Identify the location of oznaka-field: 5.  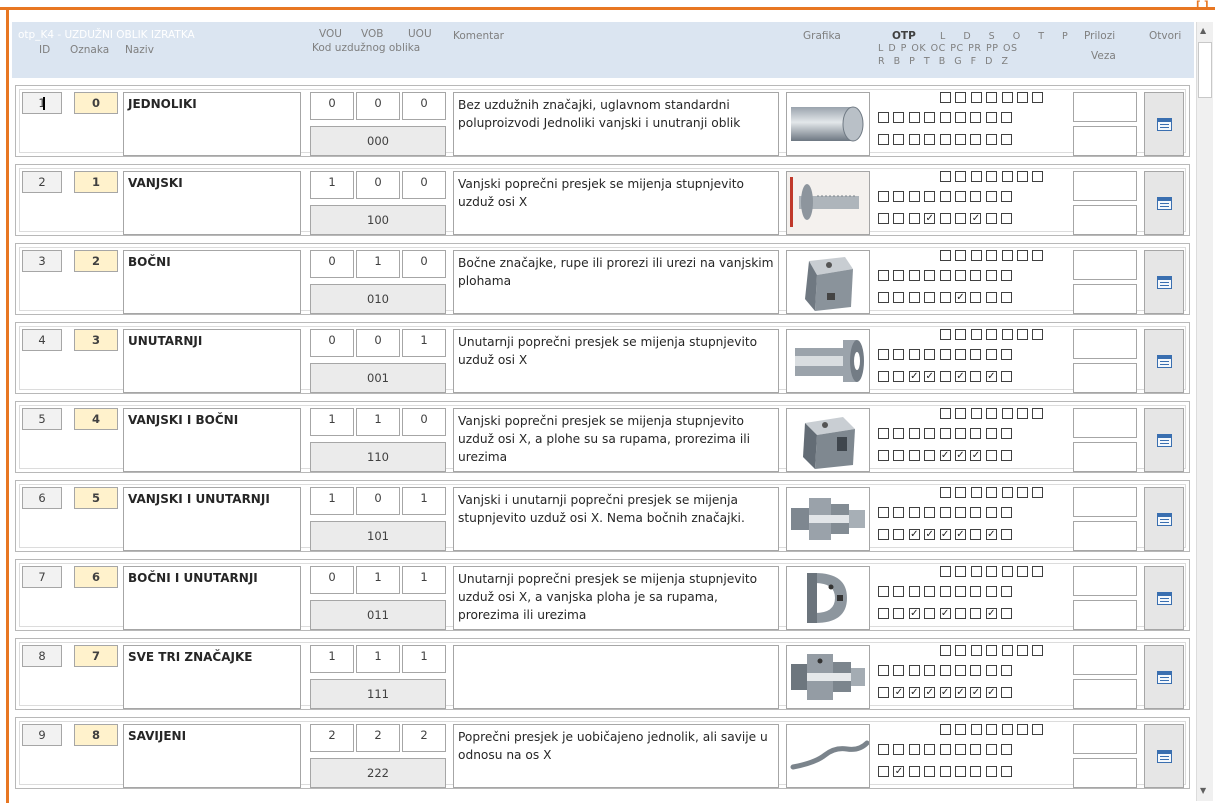
(96, 498).